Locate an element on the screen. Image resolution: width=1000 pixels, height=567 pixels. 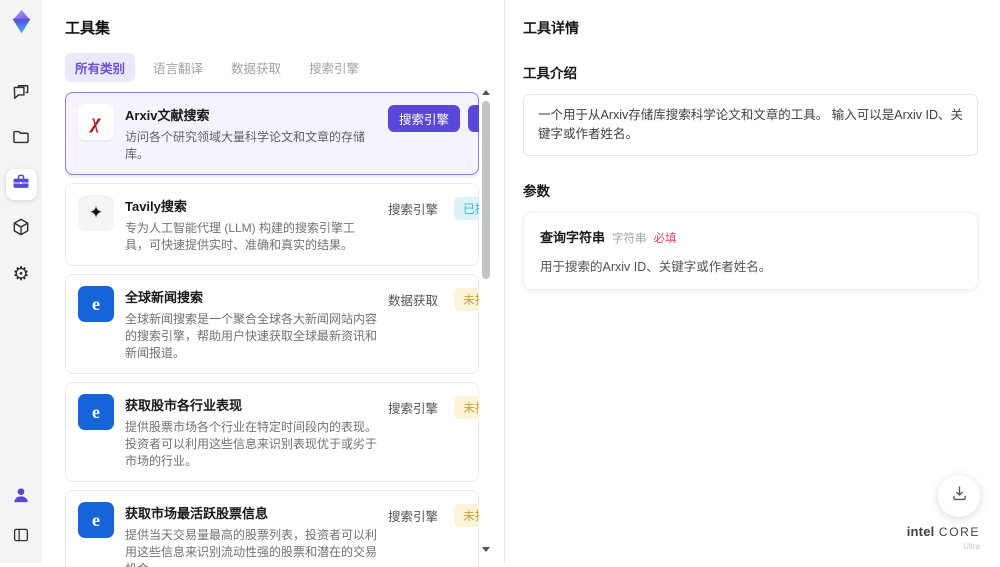
param-name: 查询字符串 is located at coordinates (573, 237).